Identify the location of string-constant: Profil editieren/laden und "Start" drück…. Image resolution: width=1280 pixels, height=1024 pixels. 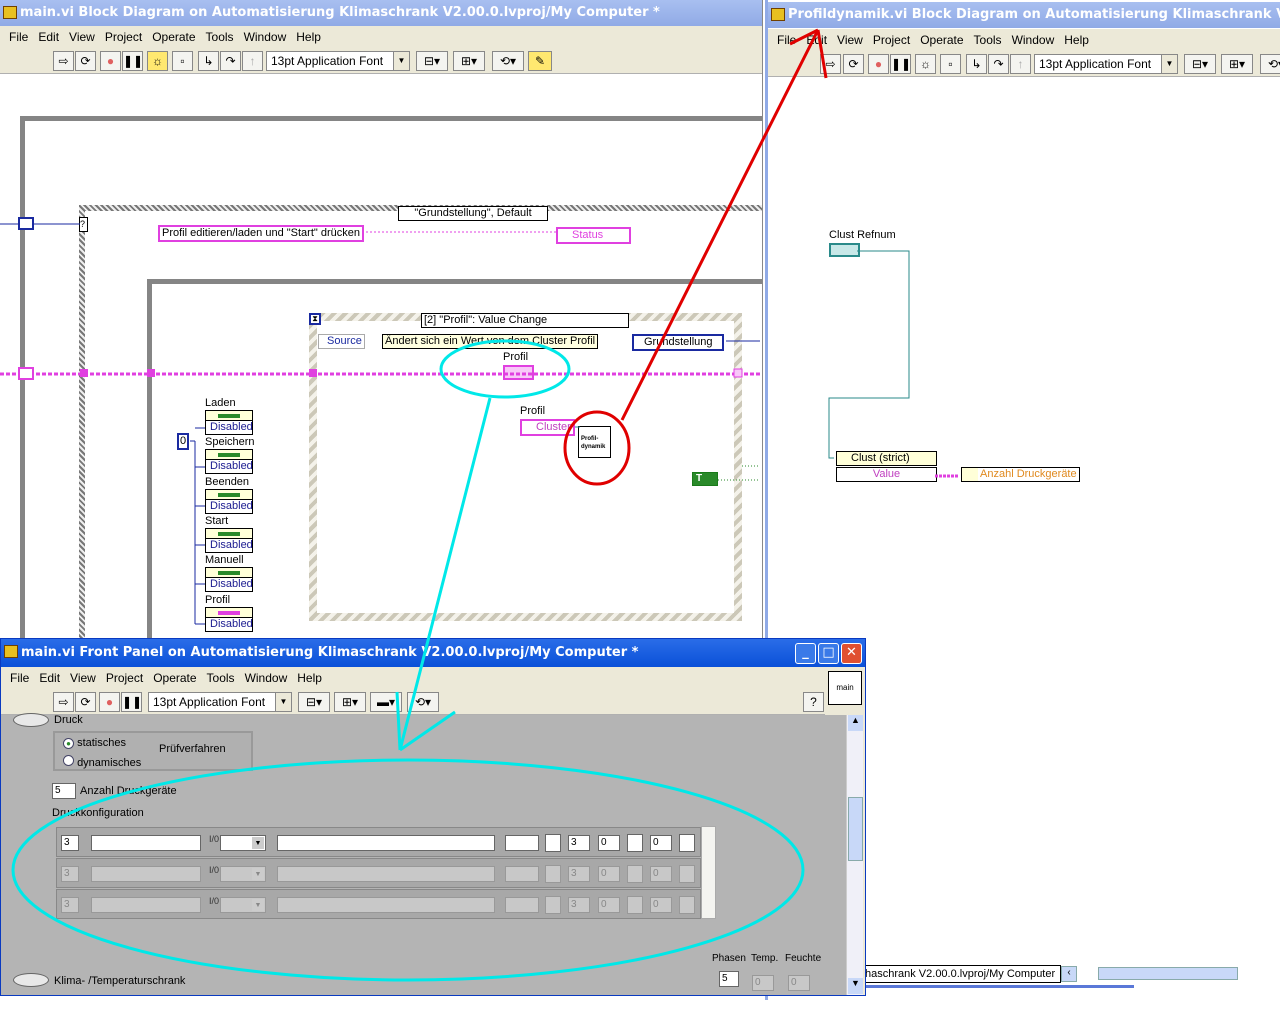
(261, 233).